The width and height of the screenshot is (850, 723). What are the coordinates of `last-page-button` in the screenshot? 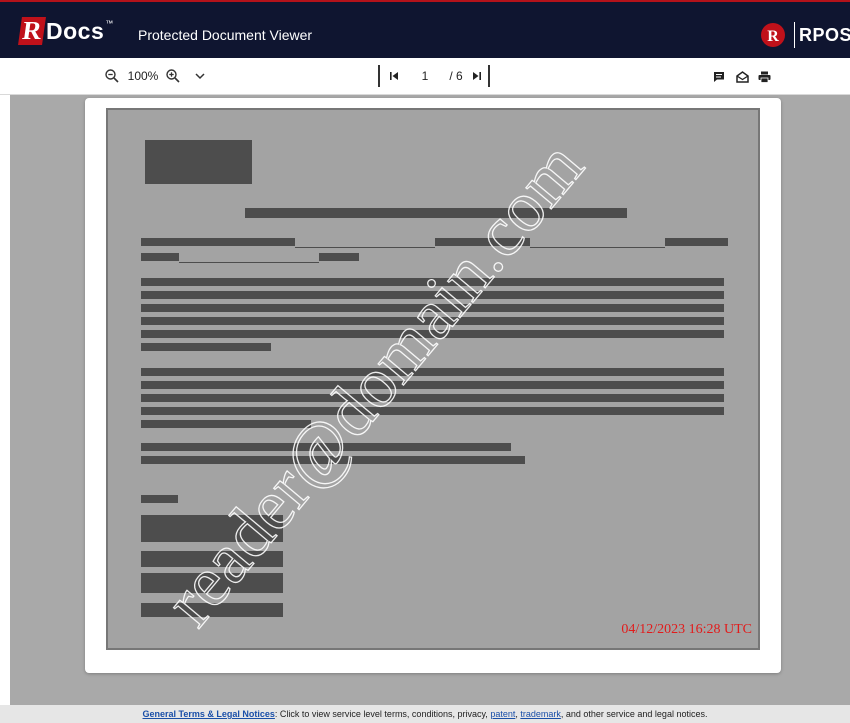 It's located at (477, 76).